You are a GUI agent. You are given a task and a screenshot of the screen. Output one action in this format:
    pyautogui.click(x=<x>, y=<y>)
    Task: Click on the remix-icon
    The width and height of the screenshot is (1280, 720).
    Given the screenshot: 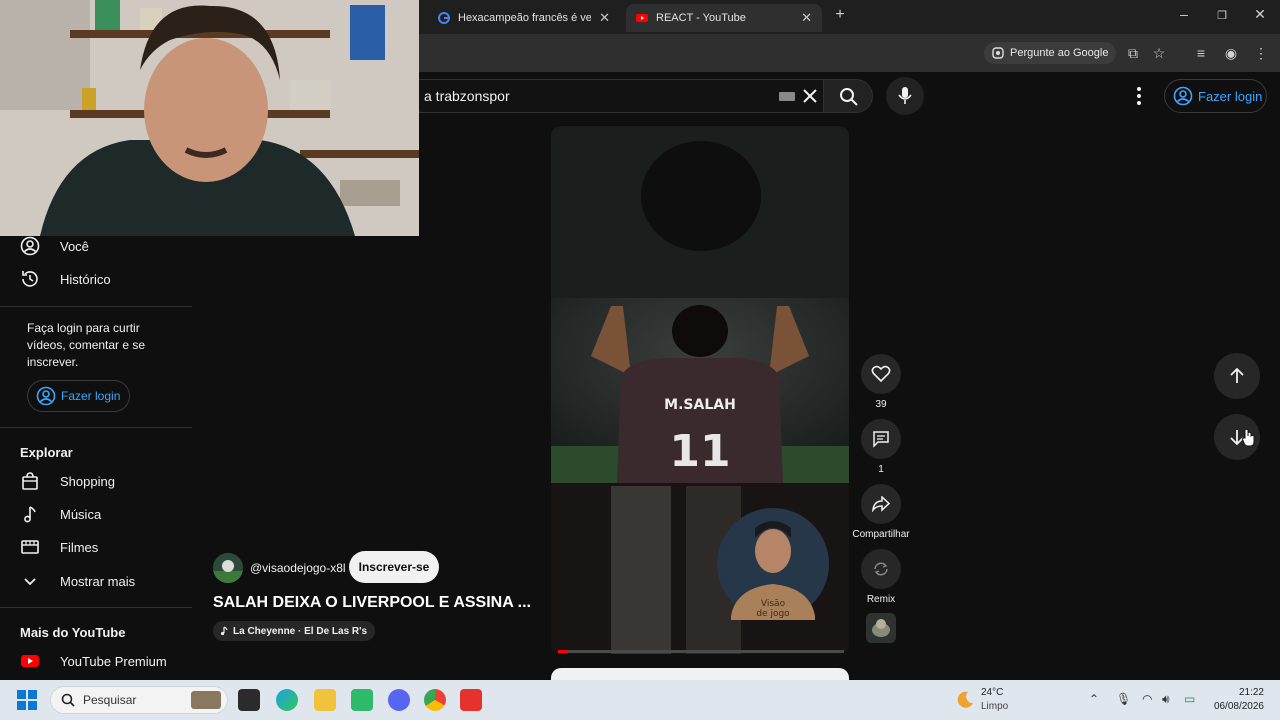 What is the action you would take?
    pyautogui.click(x=881, y=569)
    